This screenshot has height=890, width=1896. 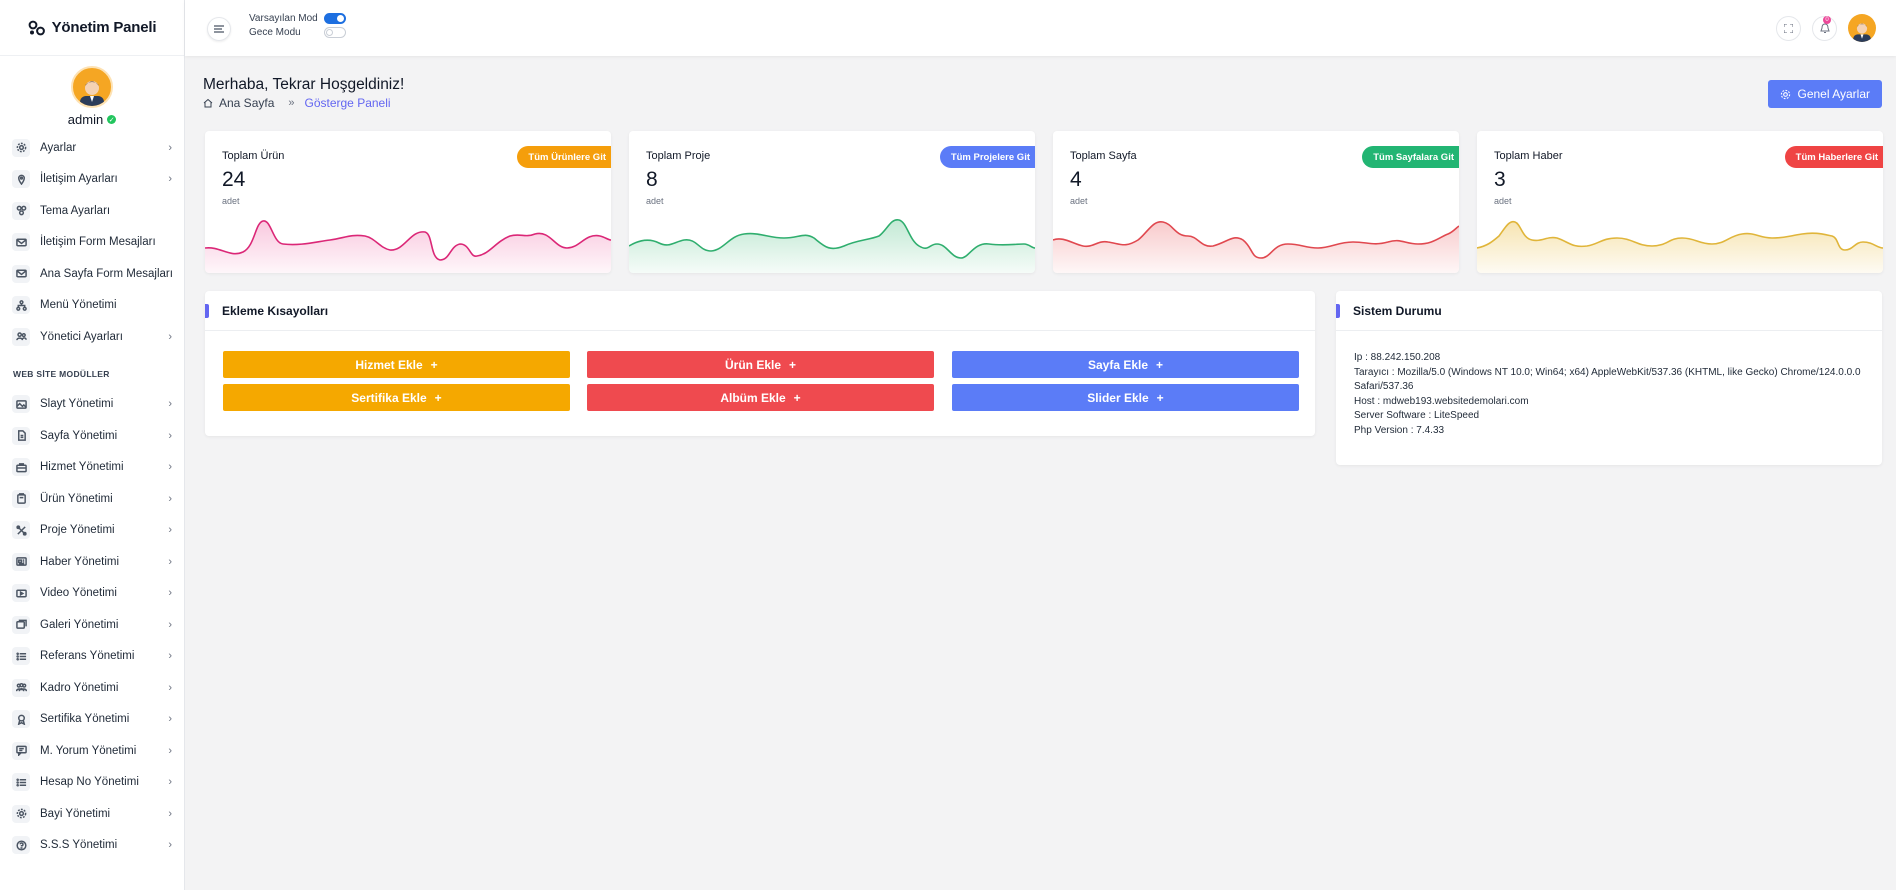 What do you see at coordinates (21, 593) in the screenshot?
I see `video-icon` at bounding box center [21, 593].